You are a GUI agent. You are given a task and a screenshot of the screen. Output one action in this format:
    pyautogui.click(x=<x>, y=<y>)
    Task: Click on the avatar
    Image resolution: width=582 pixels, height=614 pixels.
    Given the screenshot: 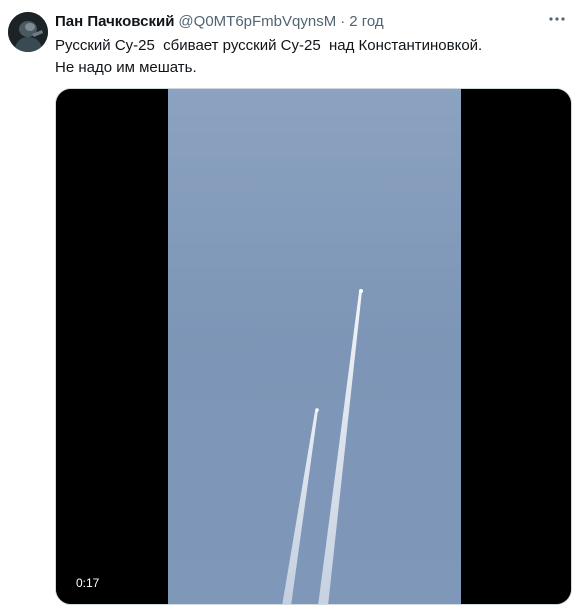 What is the action you would take?
    pyautogui.click(x=28, y=32)
    